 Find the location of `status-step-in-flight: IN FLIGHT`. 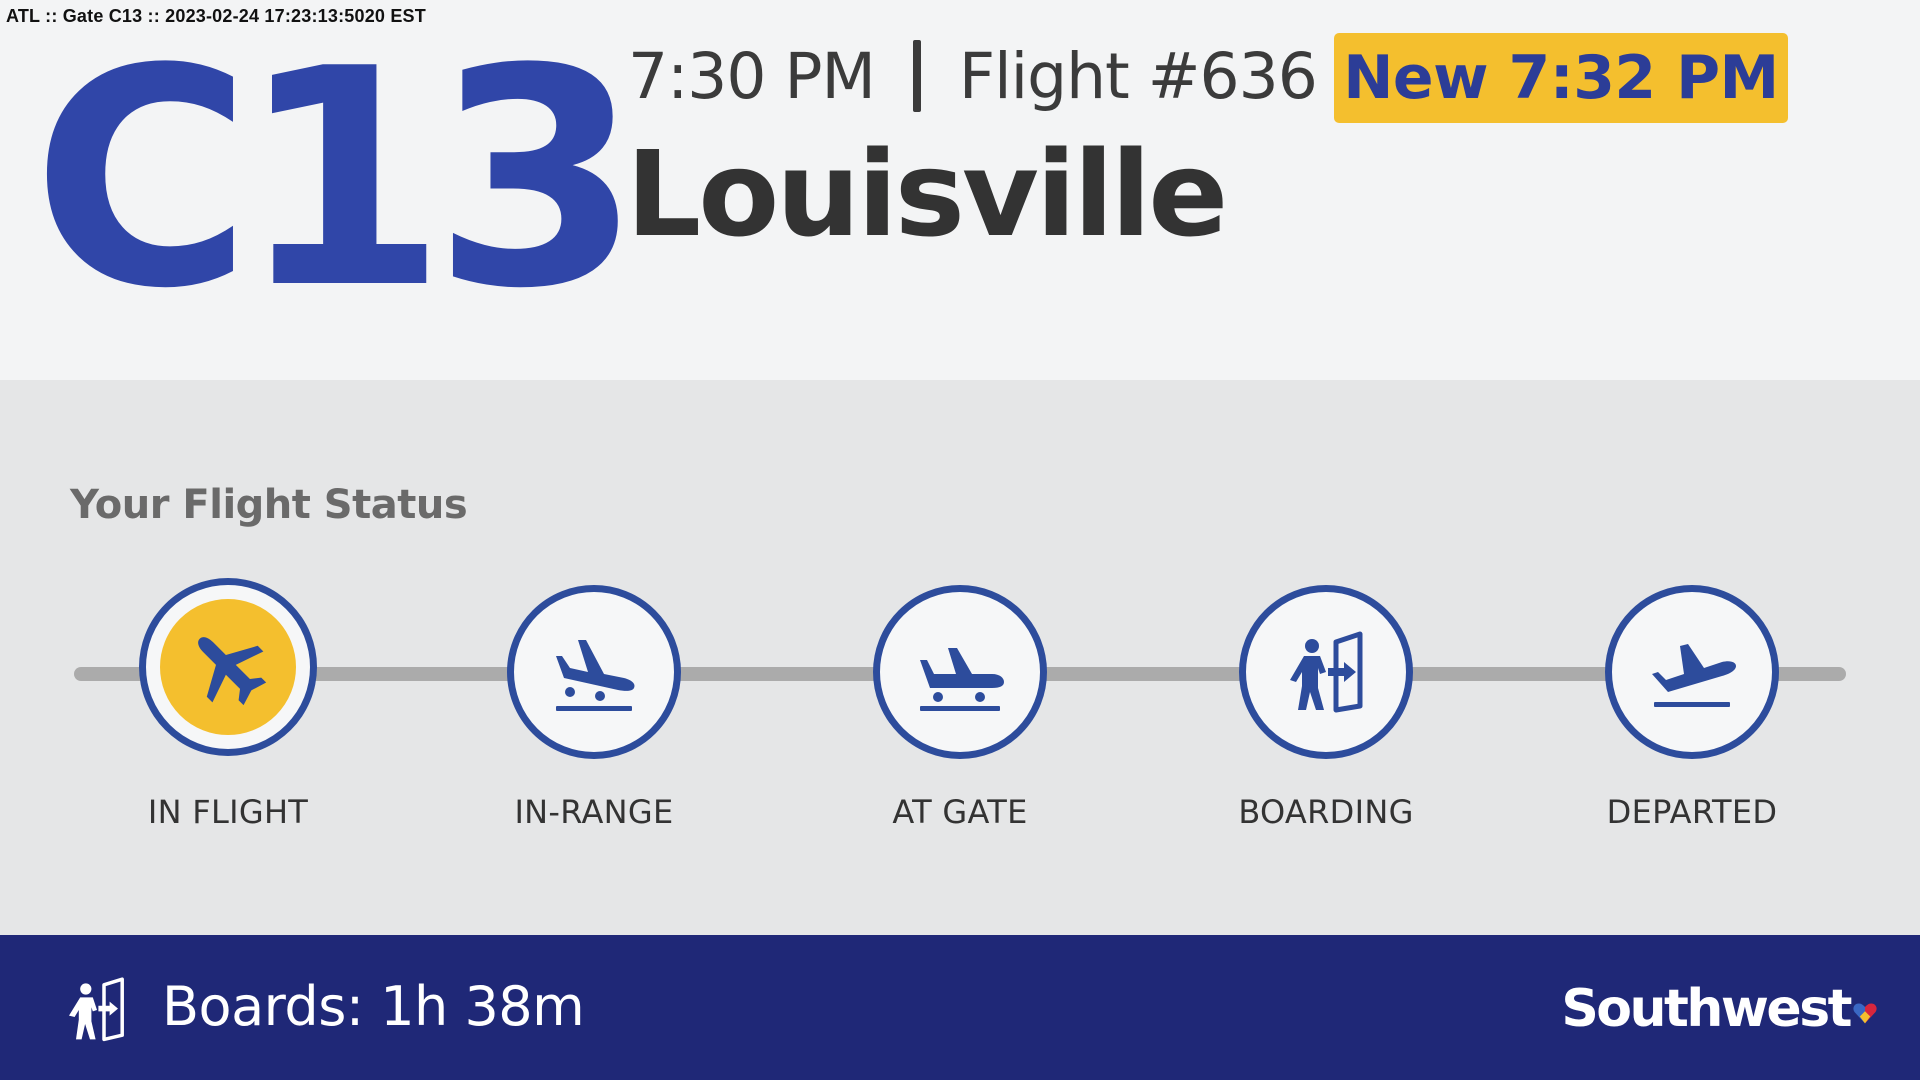

status-step-in-flight: IN FLIGHT is located at coordinates (228, 708).